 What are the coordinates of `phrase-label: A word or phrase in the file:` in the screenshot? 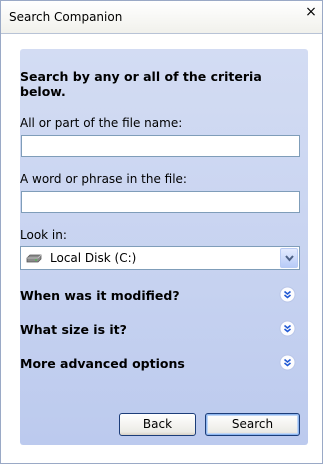 It's located at (103, 179).